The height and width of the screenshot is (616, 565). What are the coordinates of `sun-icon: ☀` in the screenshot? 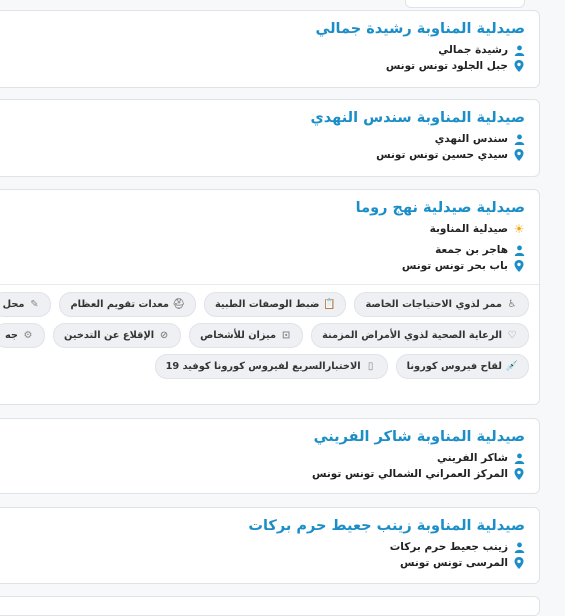 It's located at (519, 229).